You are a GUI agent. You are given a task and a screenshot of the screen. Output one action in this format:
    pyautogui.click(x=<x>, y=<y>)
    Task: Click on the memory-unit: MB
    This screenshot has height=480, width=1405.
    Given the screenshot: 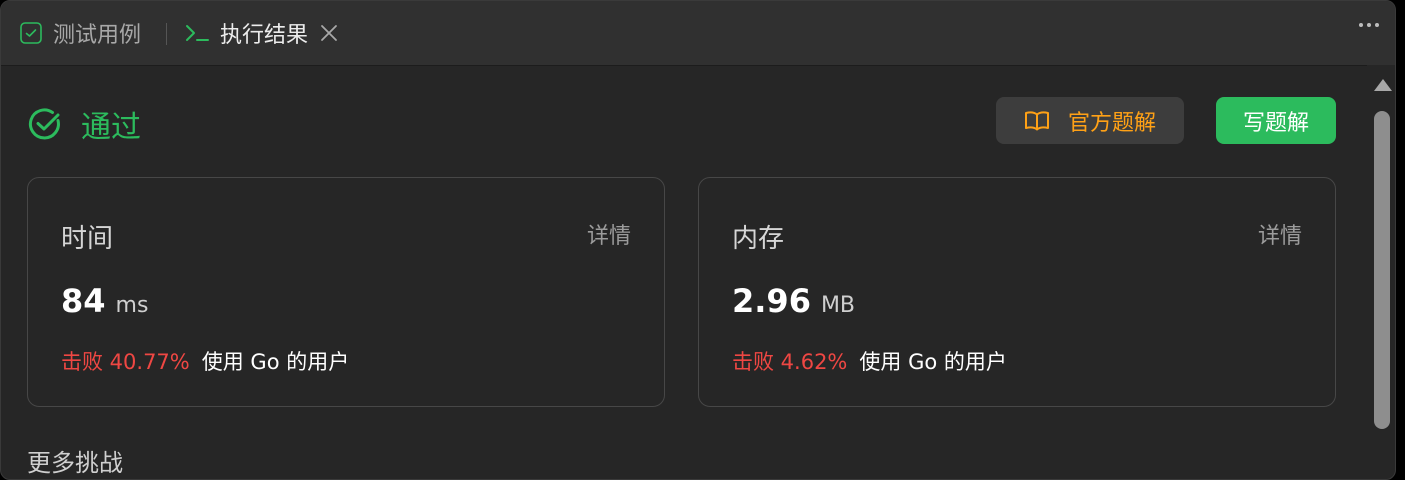 What is the action you would take?
    pyautogui.click(x=838, y=305)
    